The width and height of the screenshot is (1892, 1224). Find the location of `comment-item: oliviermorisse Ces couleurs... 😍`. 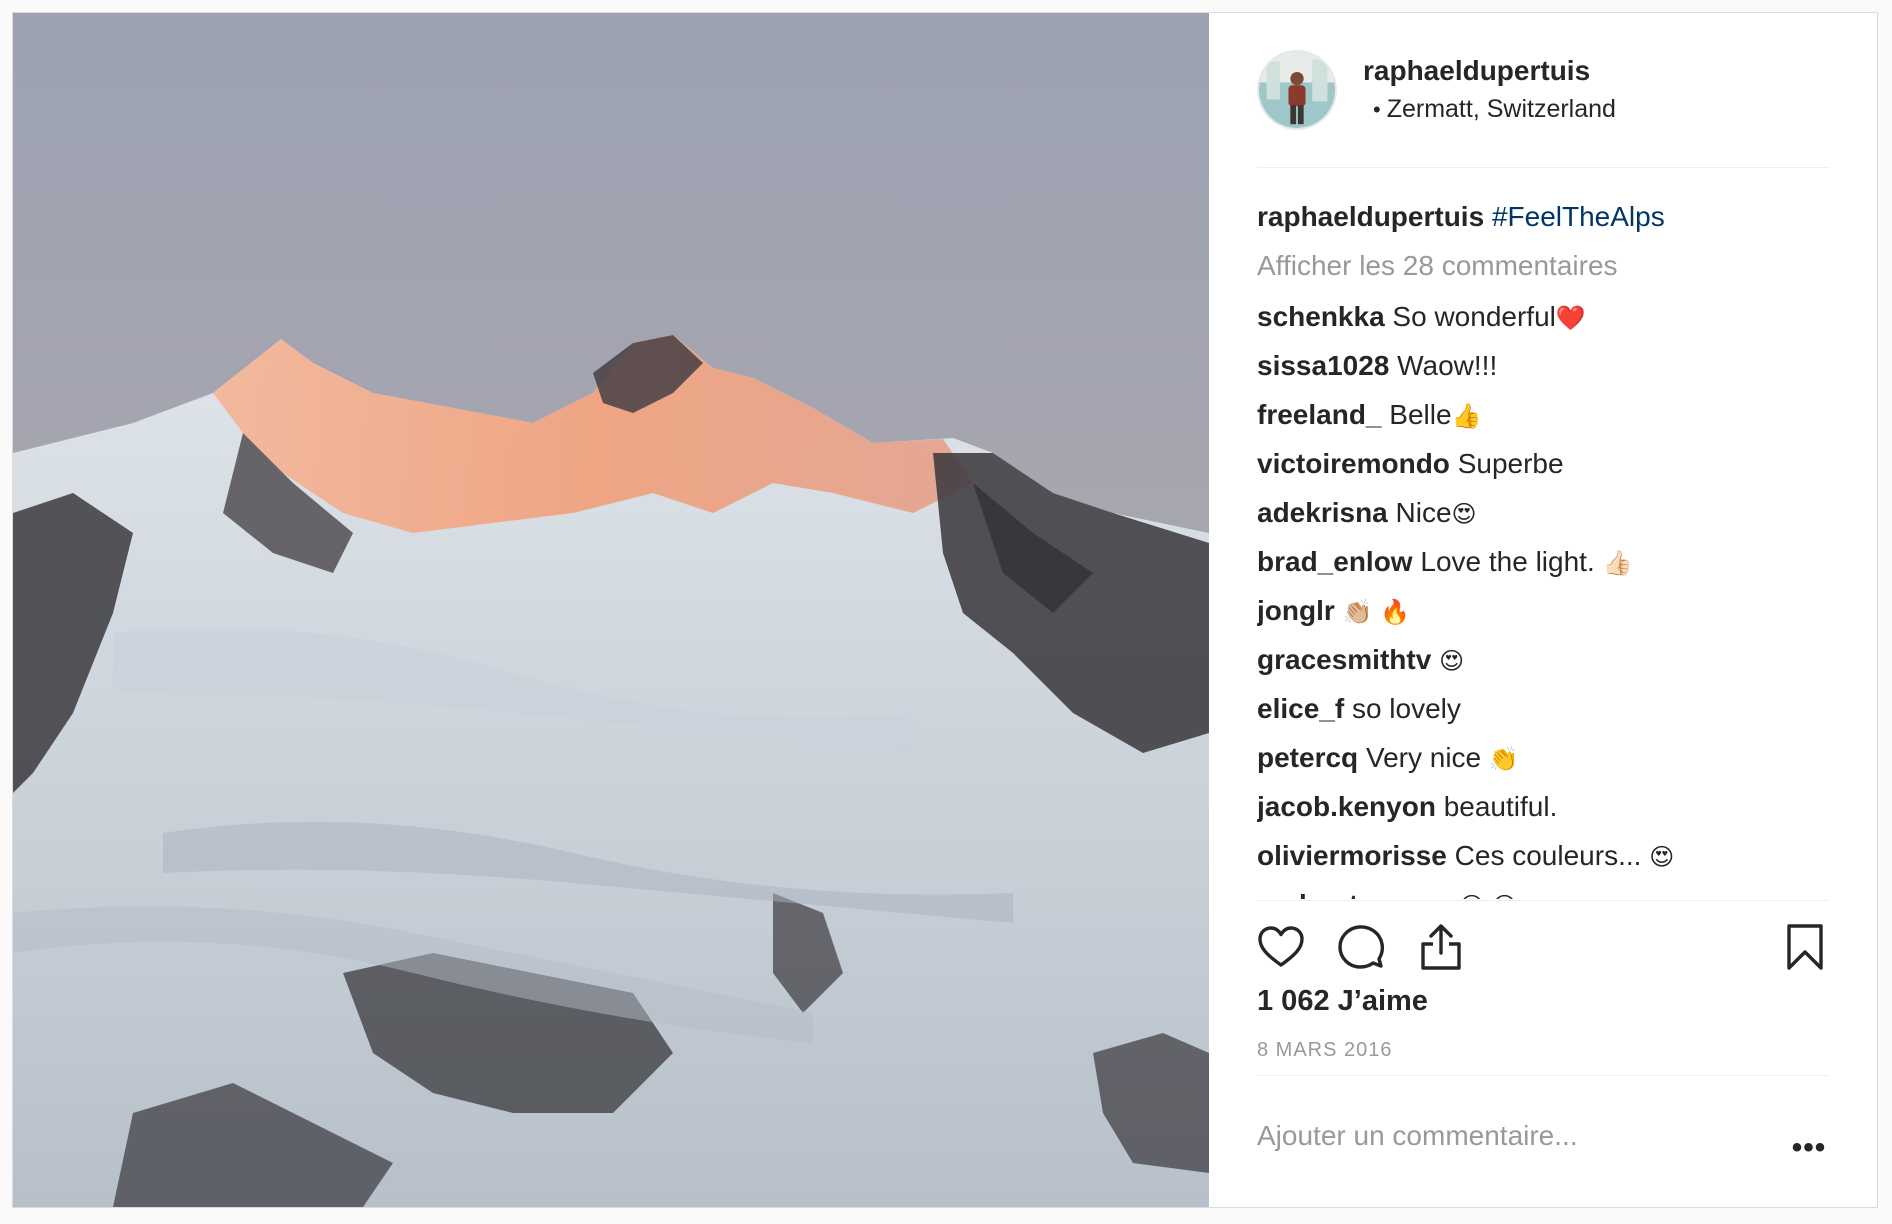

comment-item: oliviermorisse Ces couleurs... 😍 is located at coordinates (1543, 856).